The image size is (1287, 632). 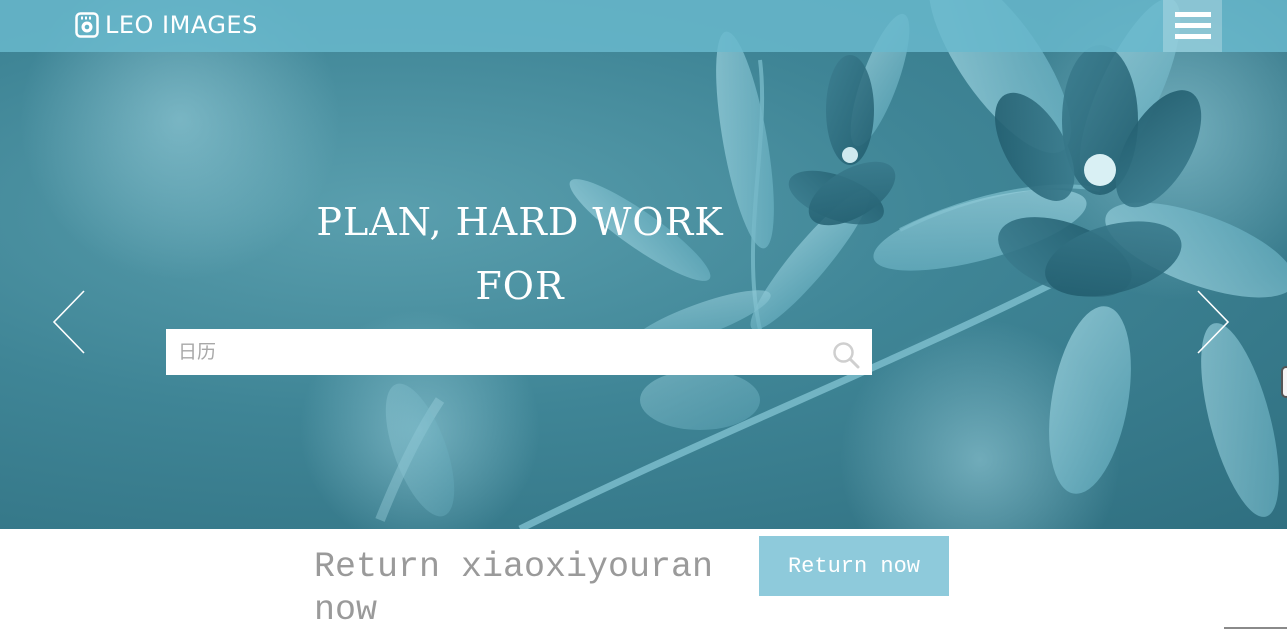 I want to click on return-now-button: Return now, so click(x=854, y=566).